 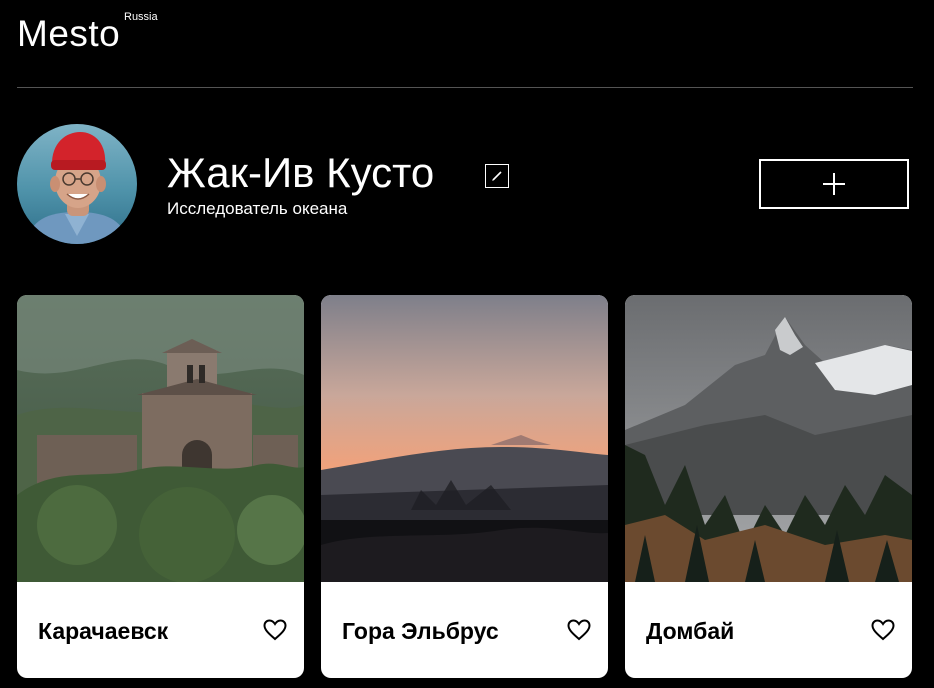 I want to click on header: Mesto Russia, so click(x=465, y=44).